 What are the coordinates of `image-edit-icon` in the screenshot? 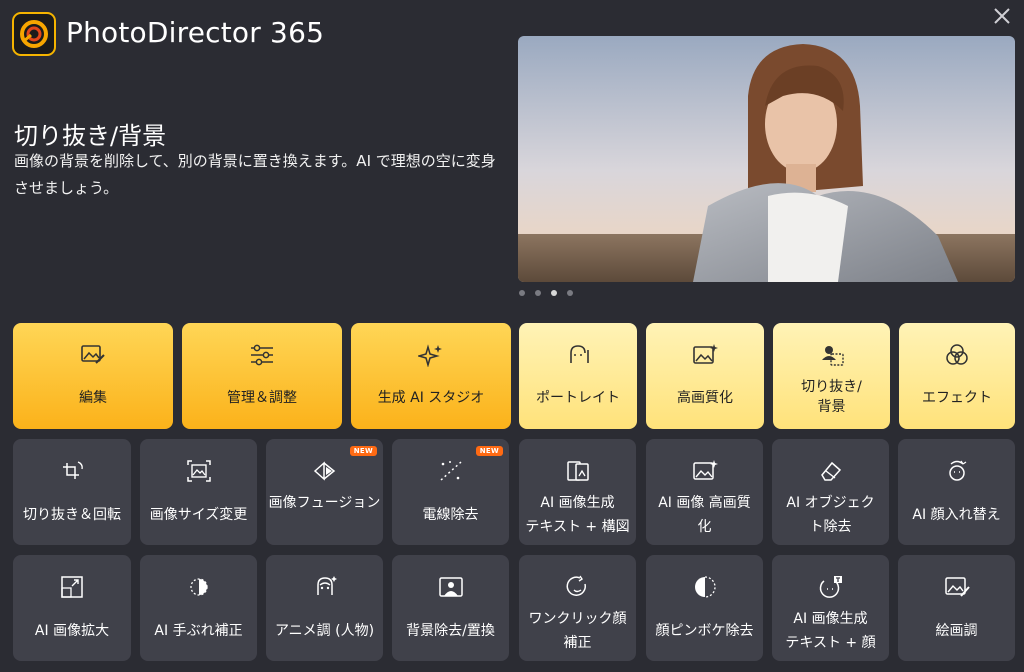 It's located at (93, 355).